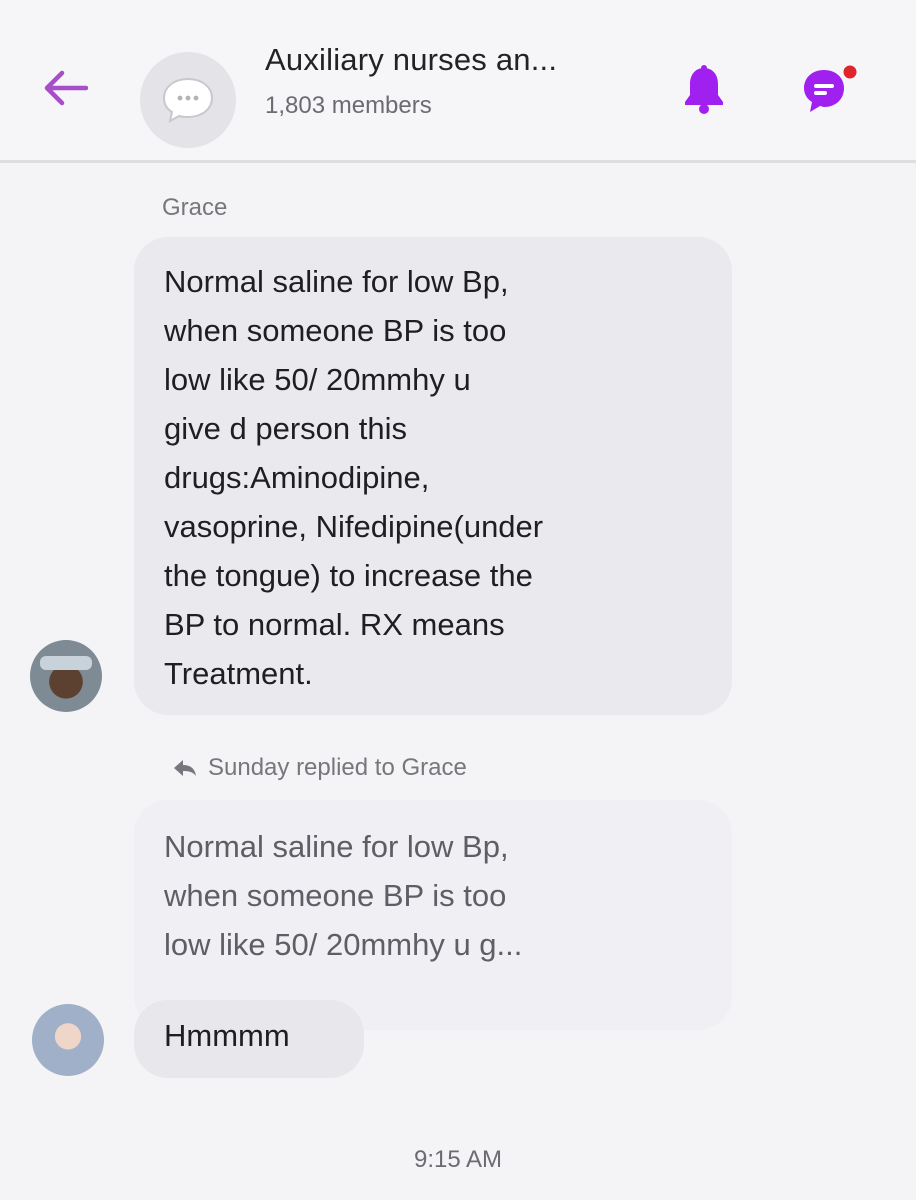 The width and height of the screenshot is (916, 1200). I want to click on message-text: Hmmmm, so click(227, 1035).